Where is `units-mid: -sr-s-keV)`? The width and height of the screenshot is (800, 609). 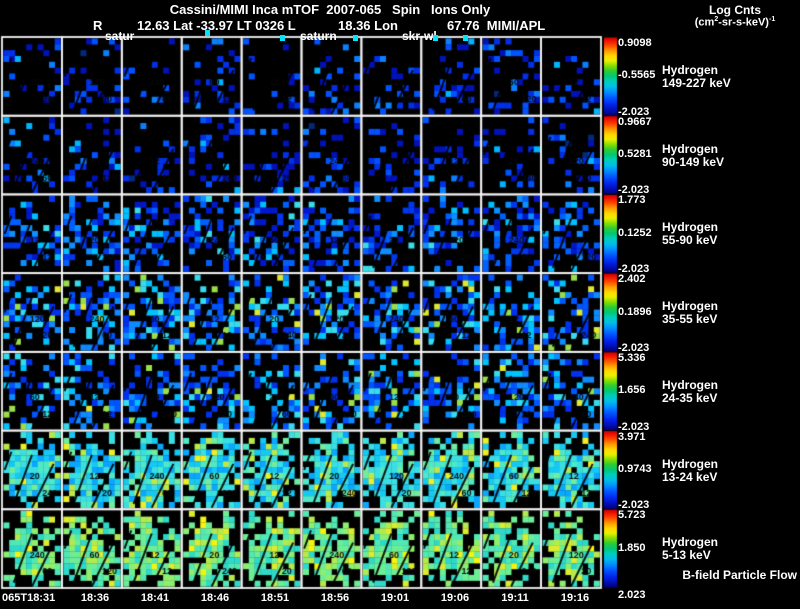 units-mid: -sr-s-keV) is located at coordinates (743, 22).